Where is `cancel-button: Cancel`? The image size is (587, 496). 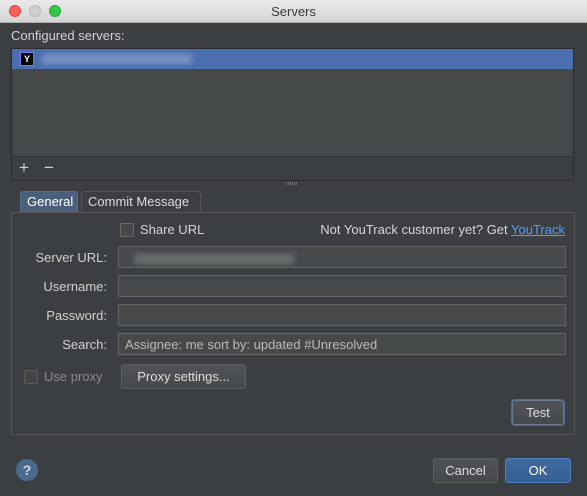 cancel-button: Cancel is located at coordinates (465, 470).